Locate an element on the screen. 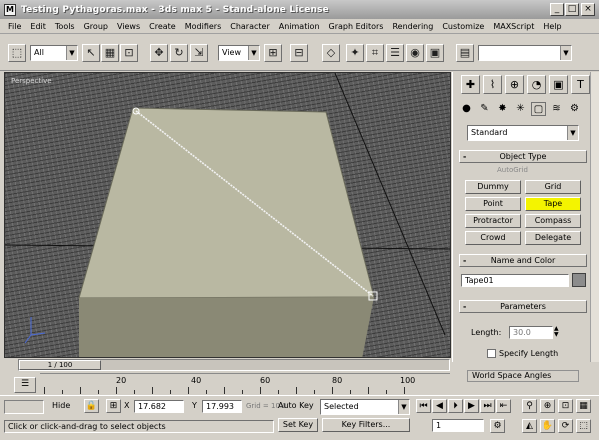 This screenshot has height=440, width=599. render-icon: ▣ is located at coordinates (435, 53).